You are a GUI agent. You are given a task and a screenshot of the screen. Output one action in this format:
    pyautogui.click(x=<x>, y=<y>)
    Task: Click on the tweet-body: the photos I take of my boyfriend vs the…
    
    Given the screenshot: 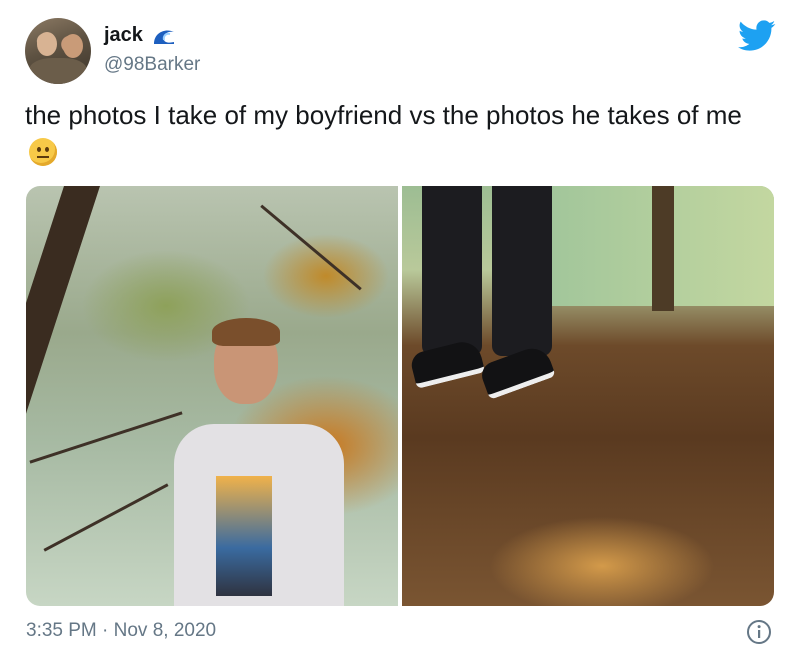 What is the action you would take?
    pyautogui.click(x=383, y=115)
    